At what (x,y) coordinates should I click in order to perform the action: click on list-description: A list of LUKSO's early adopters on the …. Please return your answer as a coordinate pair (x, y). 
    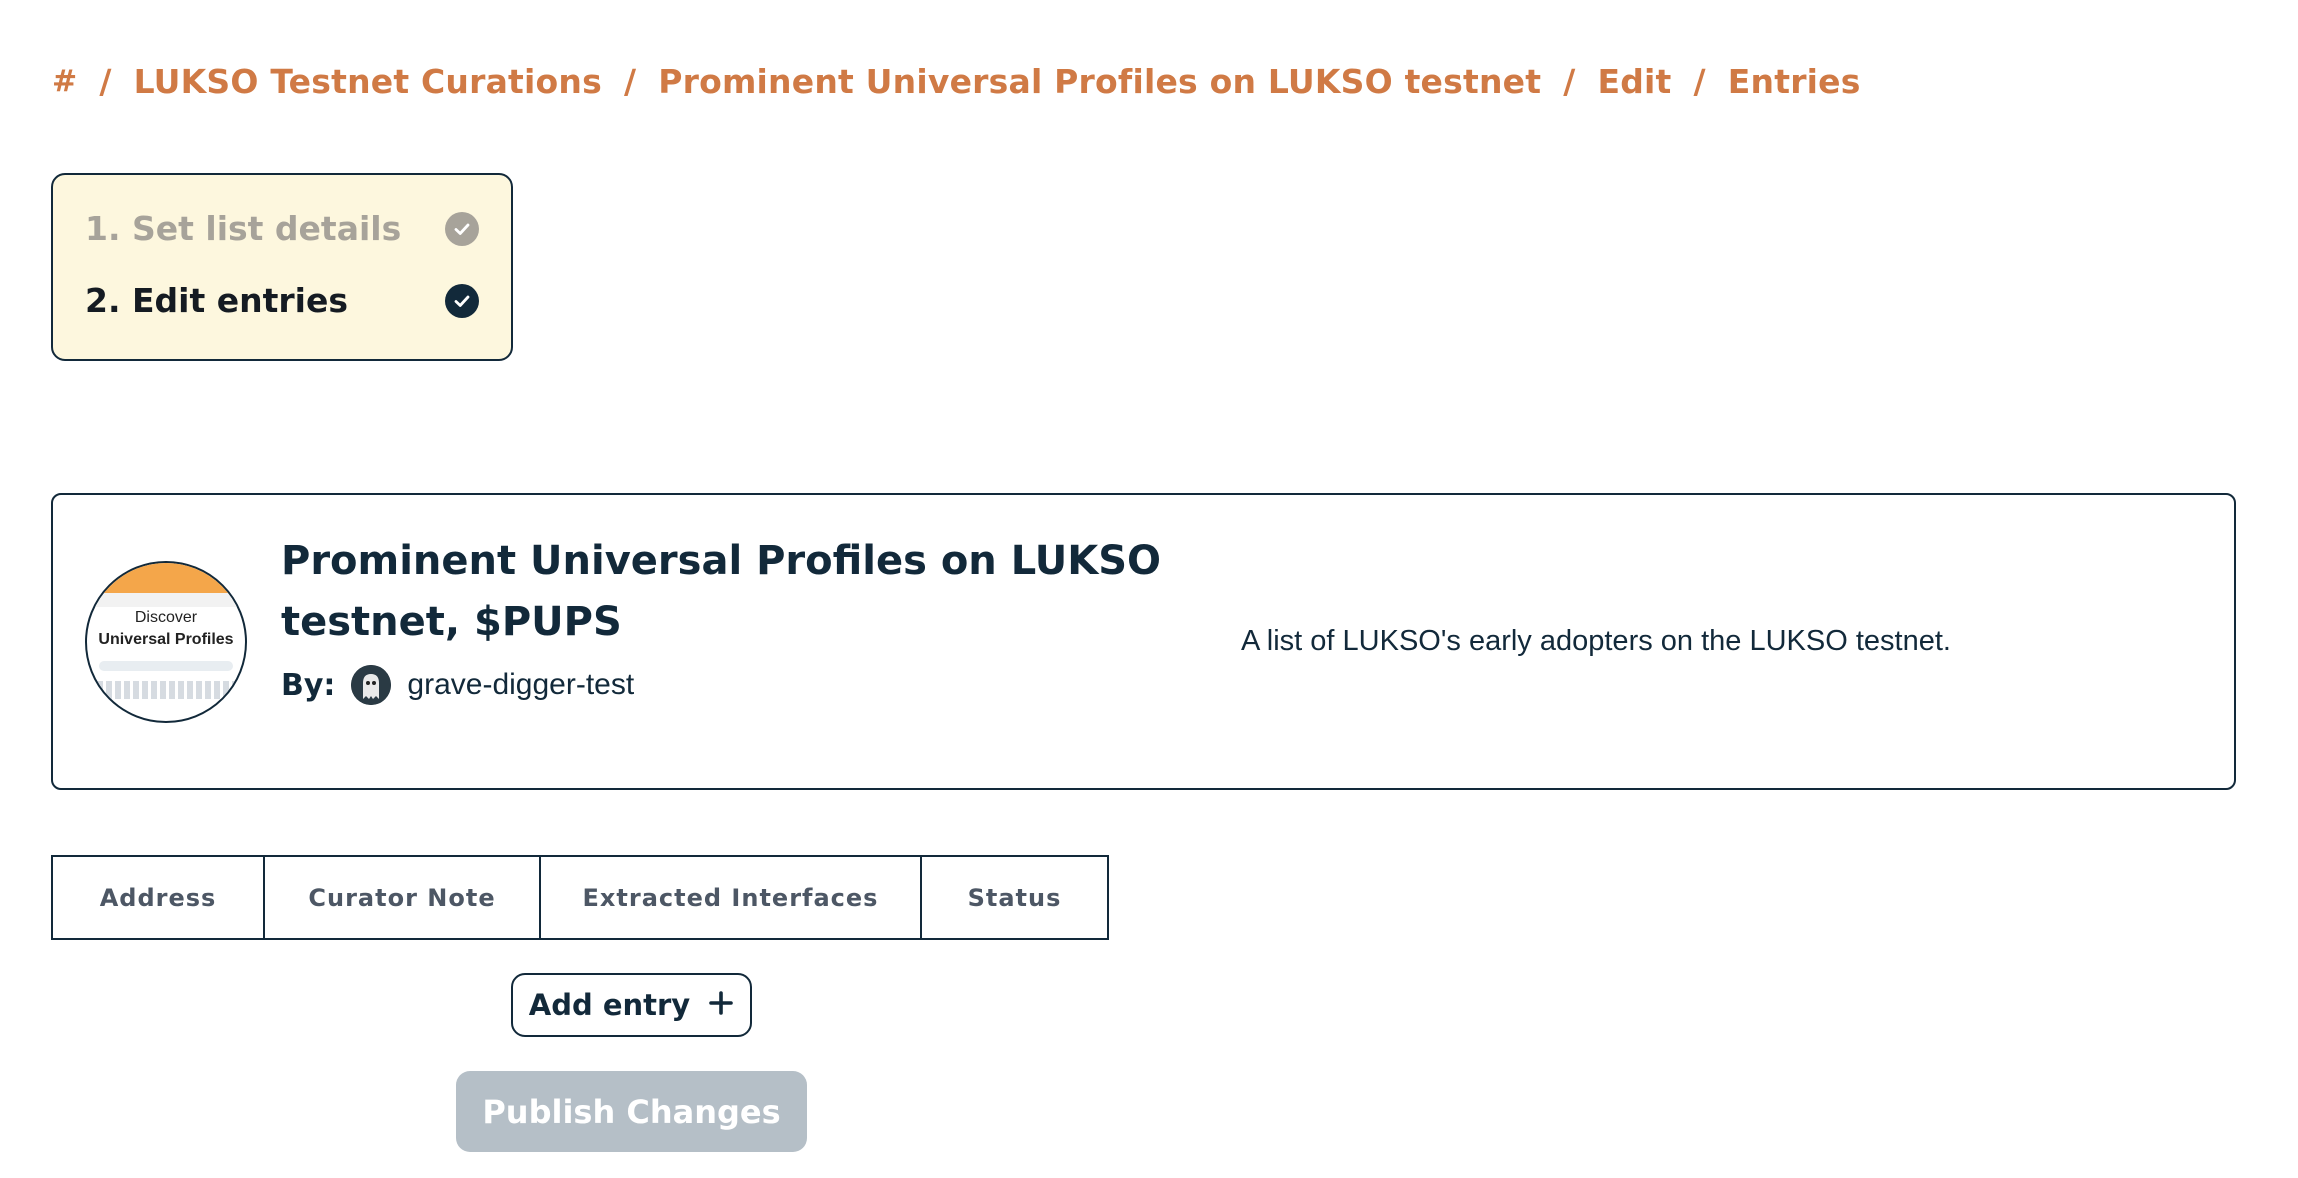
    Looking at the image, I should click on (1596, 641).